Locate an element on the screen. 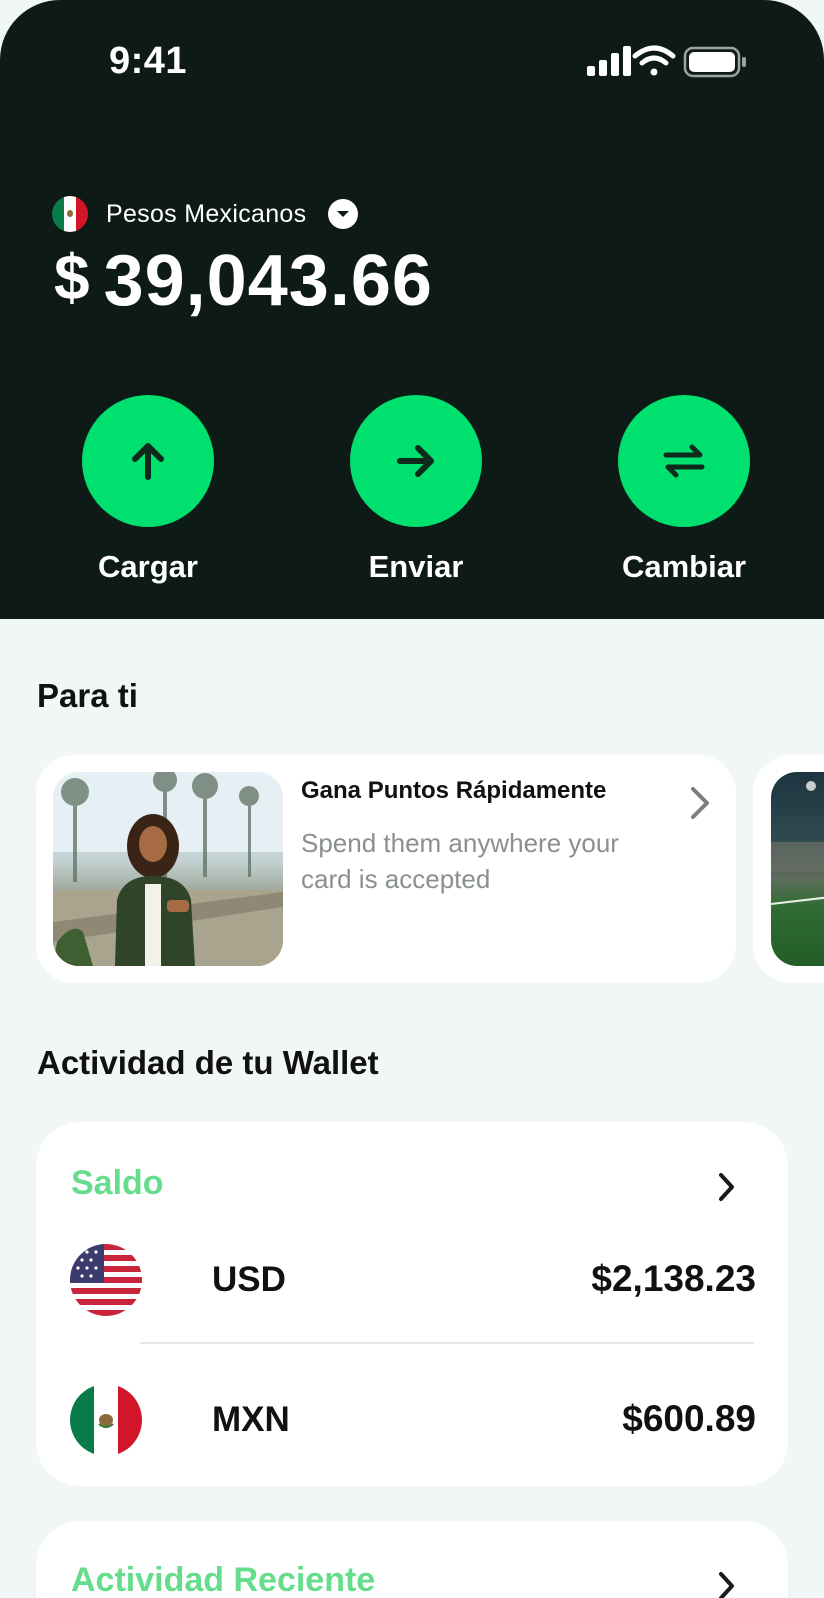 The width and height of the screenshot is (824, 1598). signal-icon is located at coordinates (609, 61).